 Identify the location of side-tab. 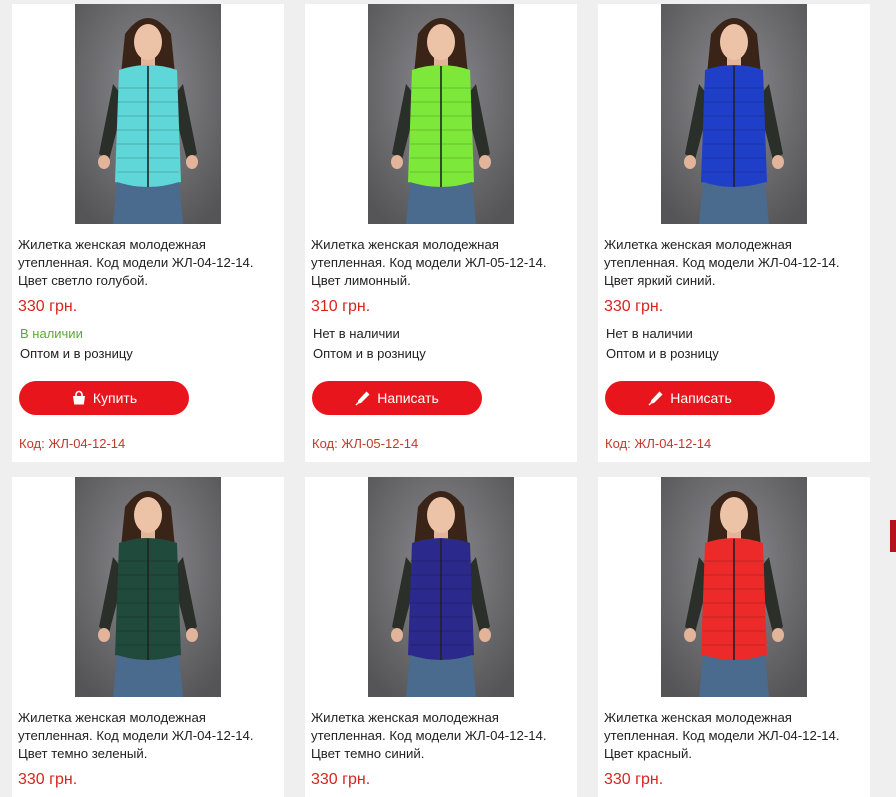
(893, 536).